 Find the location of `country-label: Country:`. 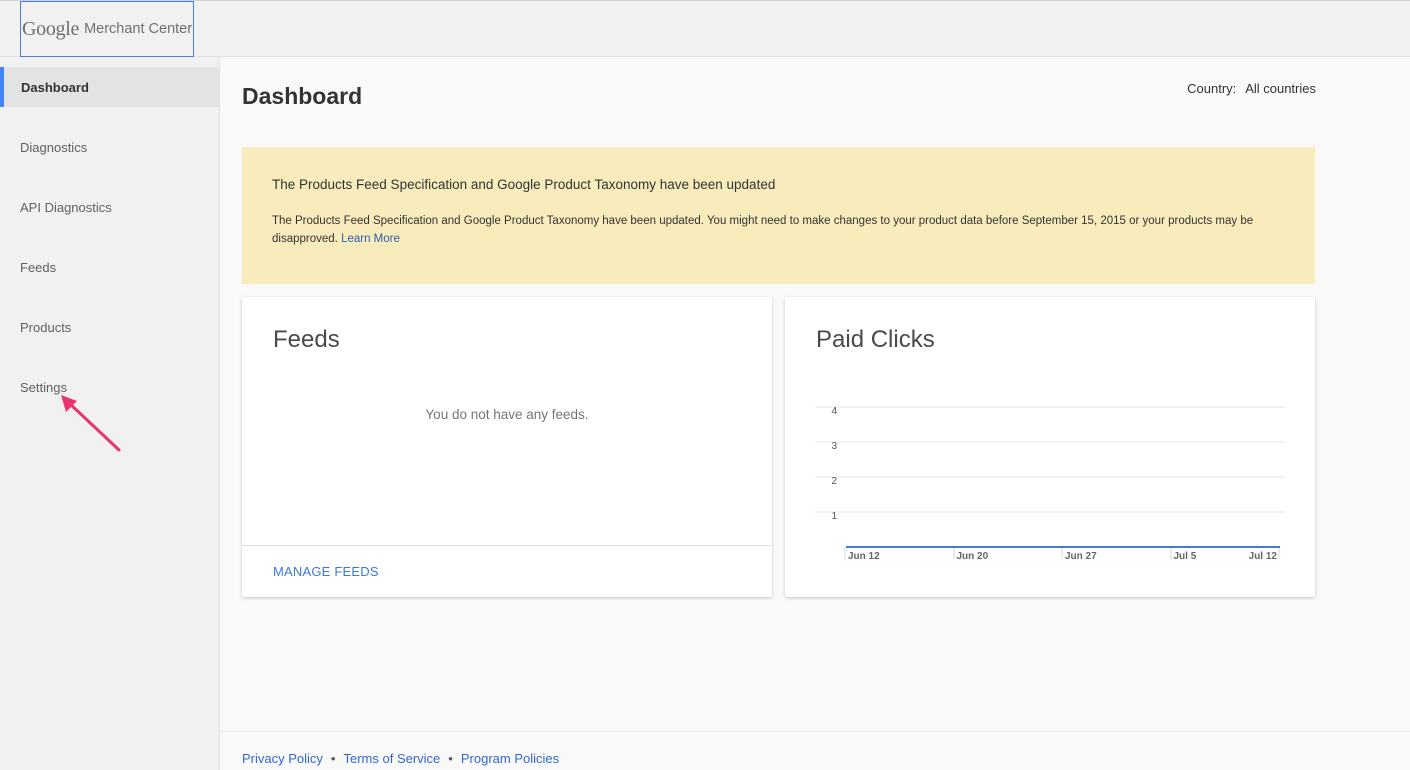

country-label: Country: is located at coordinates (1212, 88).